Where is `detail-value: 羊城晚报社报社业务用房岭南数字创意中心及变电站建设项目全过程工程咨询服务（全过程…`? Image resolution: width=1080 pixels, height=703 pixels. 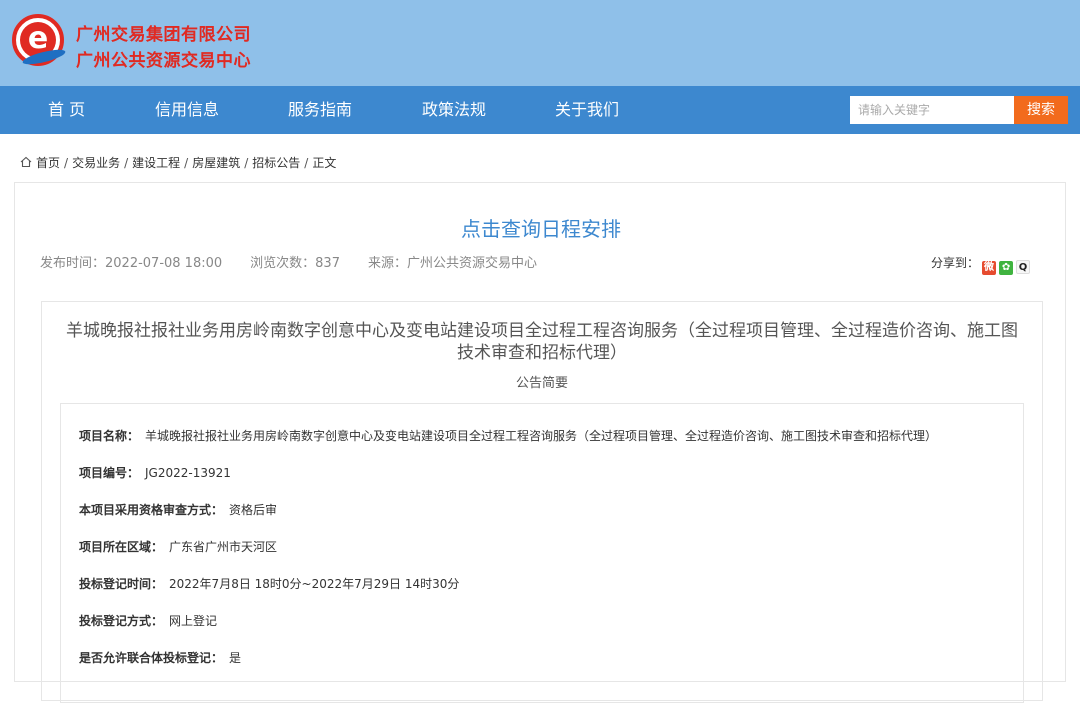 detail-value: 羊城晚报社报社业务用房岭南数字创意中心及变电站建设项目全过程工程咨询服务（全过程… is located at coordinates (541, 436).